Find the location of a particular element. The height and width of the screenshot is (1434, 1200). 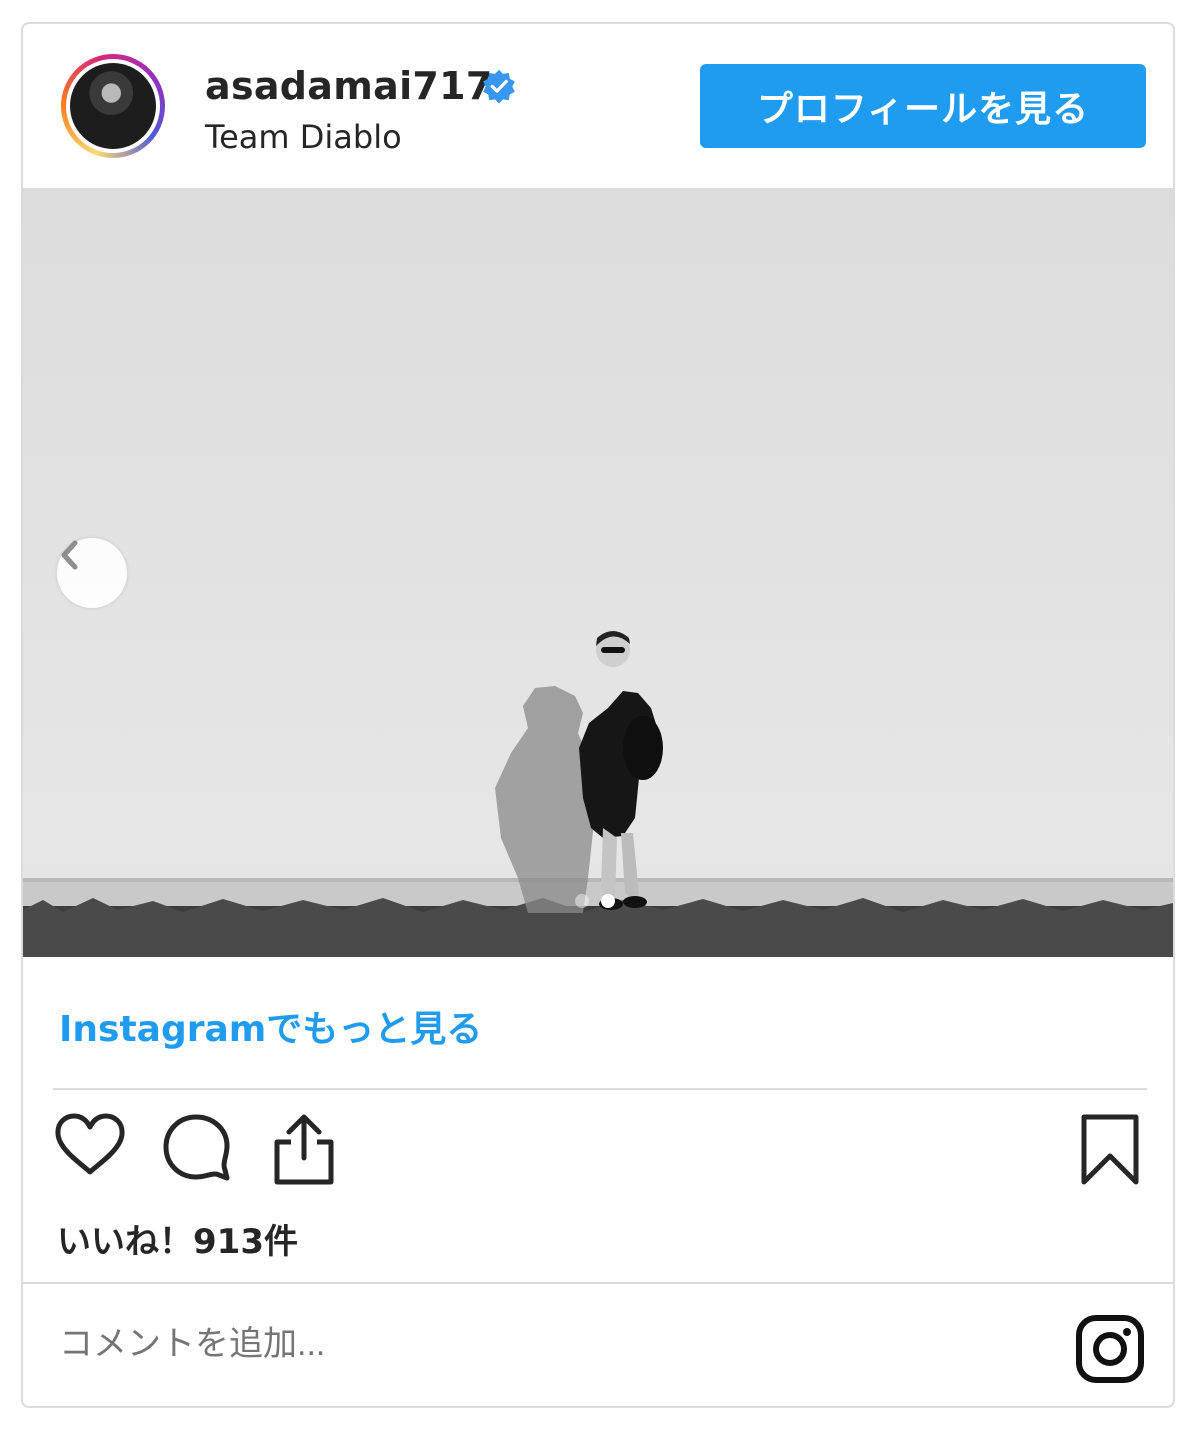

post-header: asadamai717 Team Diablo プロフィールを見る is located at coordinates (598, 106).